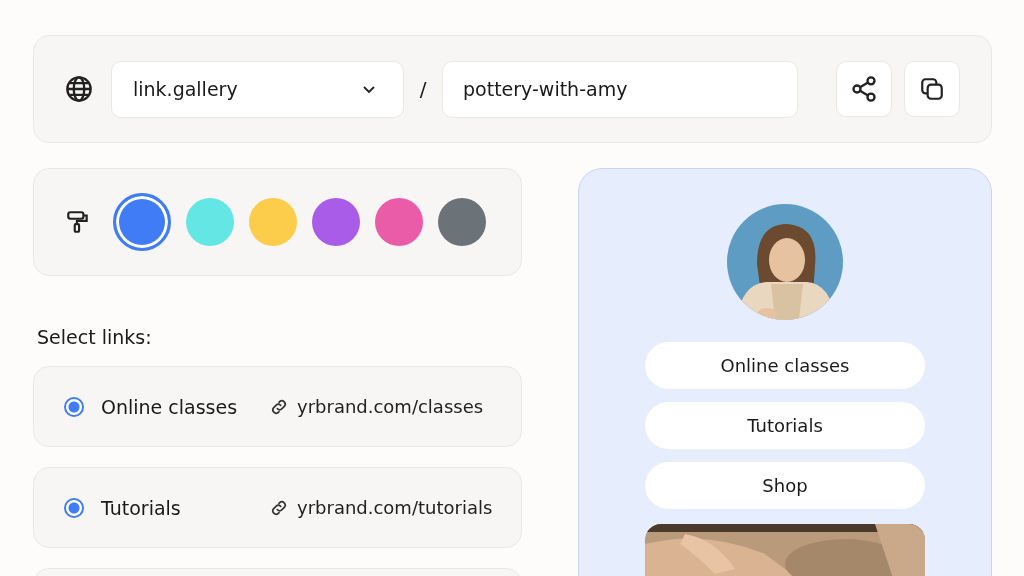  Describe the element at coordinates (395, 507) in the screenshot. I see `link-url: yrbrand.com/tutorials` at that location.